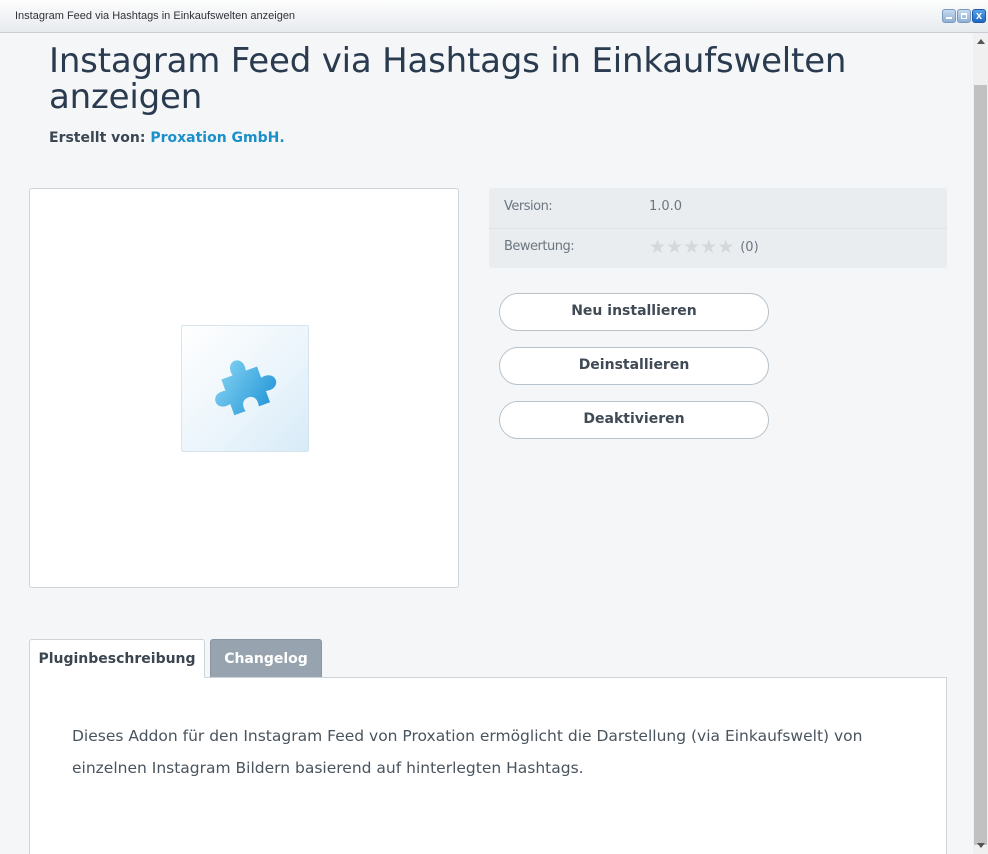 The height and width of the screenshot is (854, 988). What do you see at coordinates (97, 138) in the screenshot?
I see `creator-label: Erstellt von:` at bounding box center [97, 138].